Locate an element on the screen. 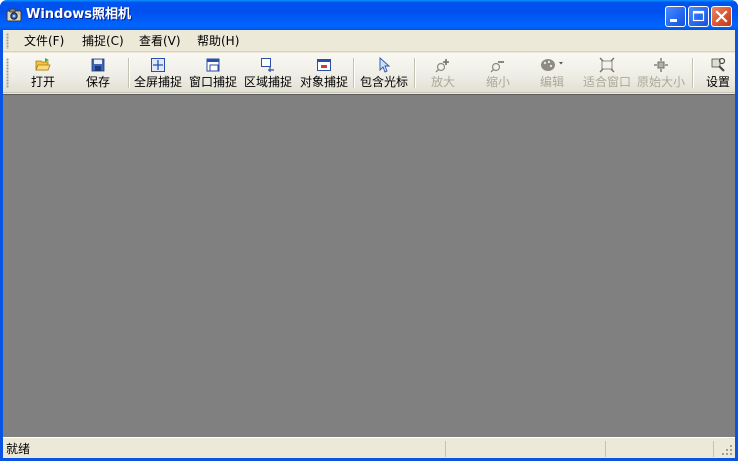 The height and width of the screenshot is (461, 738). open-button: 打开 is located at coordinates (43, 73).